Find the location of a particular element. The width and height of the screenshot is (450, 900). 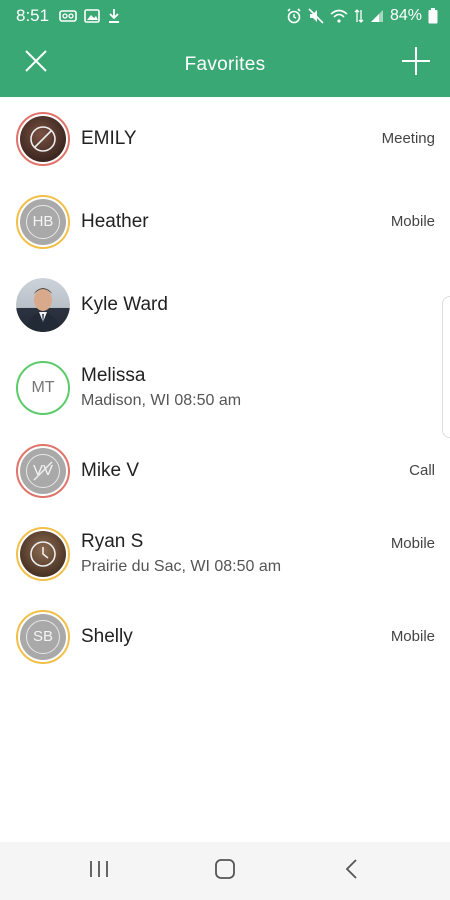

avatar-initials-text: MT is located at coordinates (43, 387).